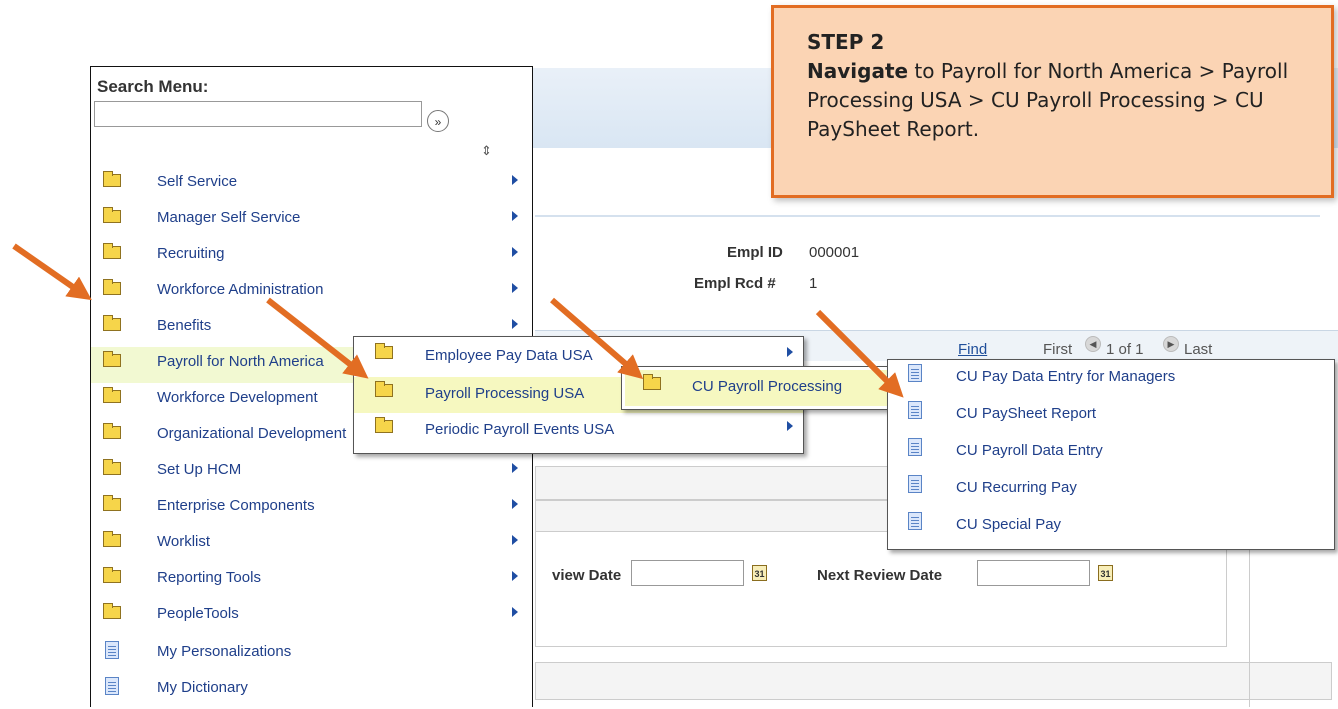 This screenshot has height=709, width=1338. What do you see at coordinates (311, 581) in the screenshot?
I see `menu-item-reporting-tools: Reporting Tools` at bounding box center [311, 581].